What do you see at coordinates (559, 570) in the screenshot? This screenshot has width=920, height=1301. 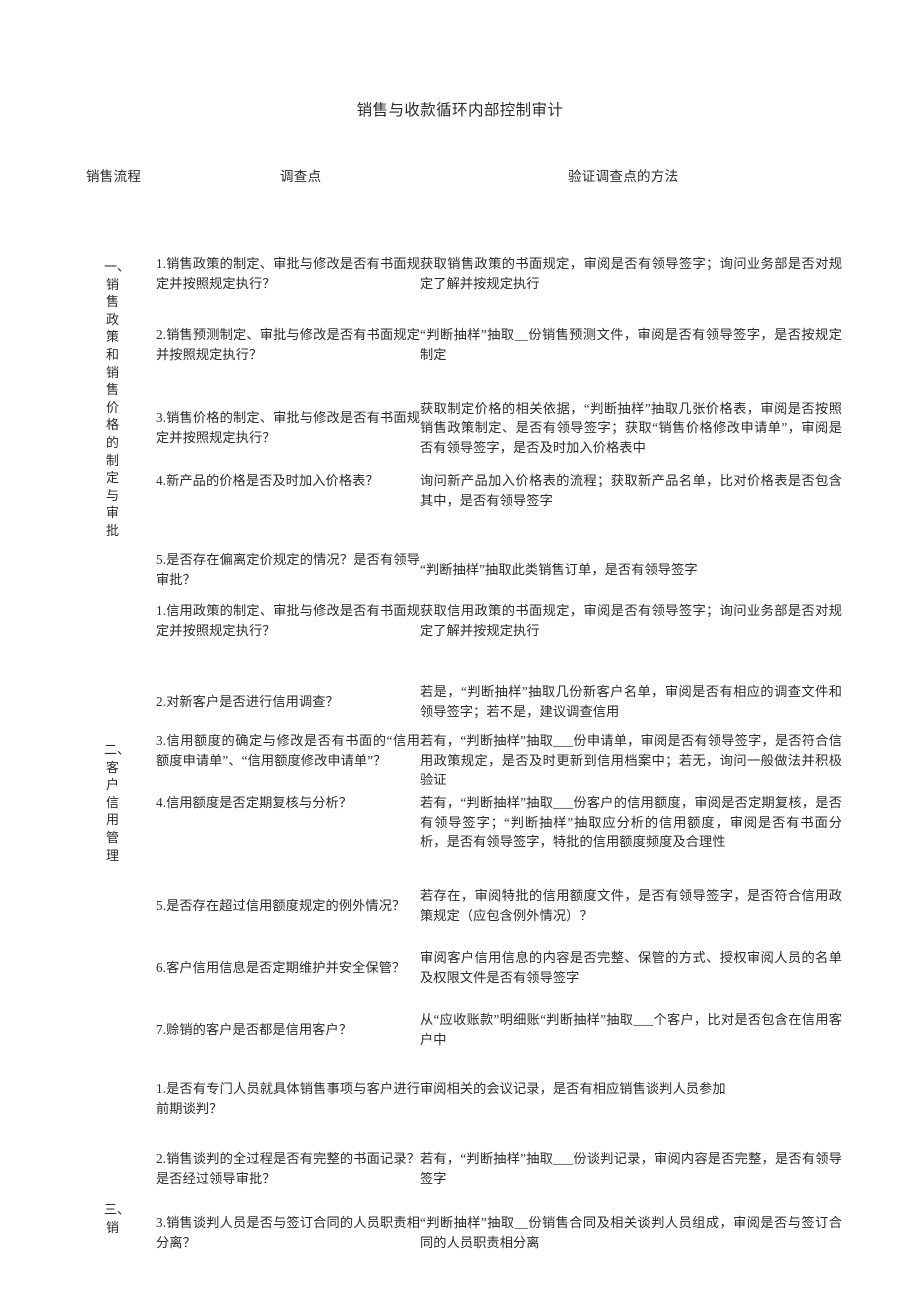 I see `row-method: “判断抽样”抽取此类销售订单，是否有领导签字` at bounding box center [559, 570].